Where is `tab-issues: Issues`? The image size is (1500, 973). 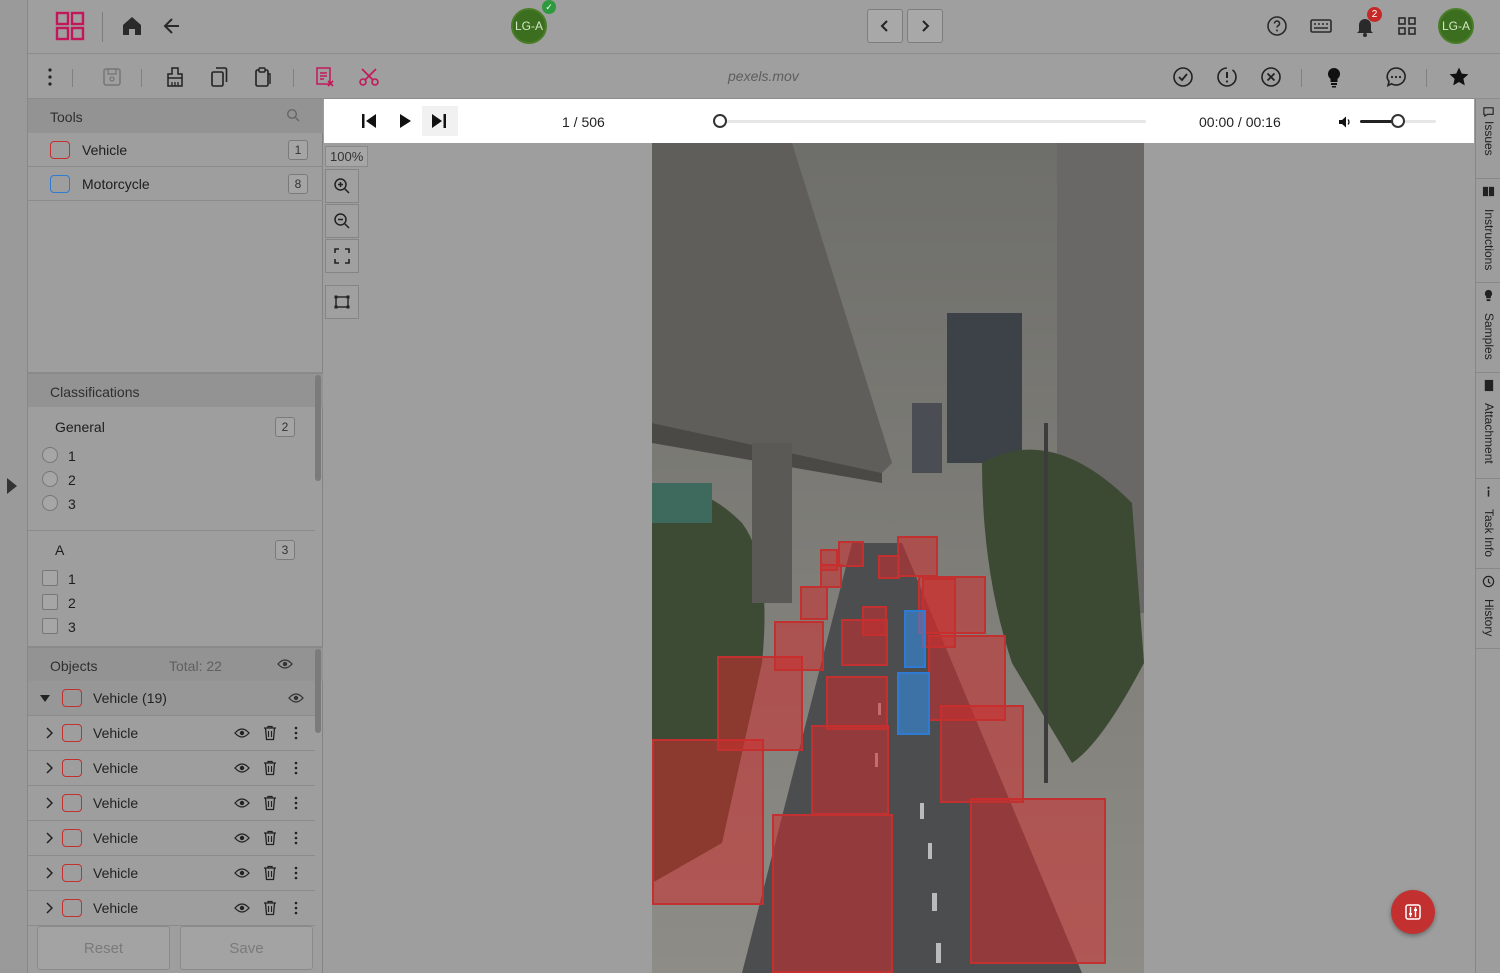 tab-issues: Issues is located at coordinates (1488, 139).